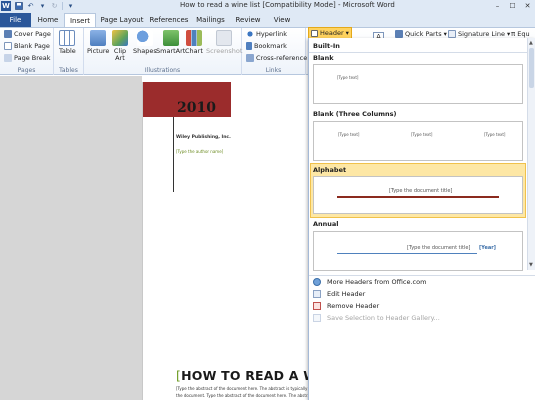 The image size is (535, 400). What do you see at coordinates (54, 6) in the screenshot?
I see `redo-icon: ↻` at bounding box center [54, 6].